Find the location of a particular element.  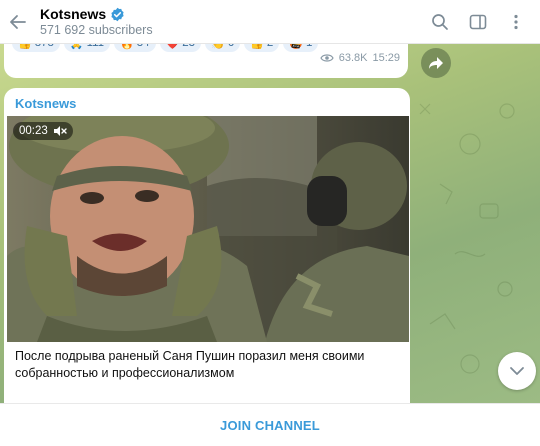

verified-badge-icon is located at coordinates (117, 14).